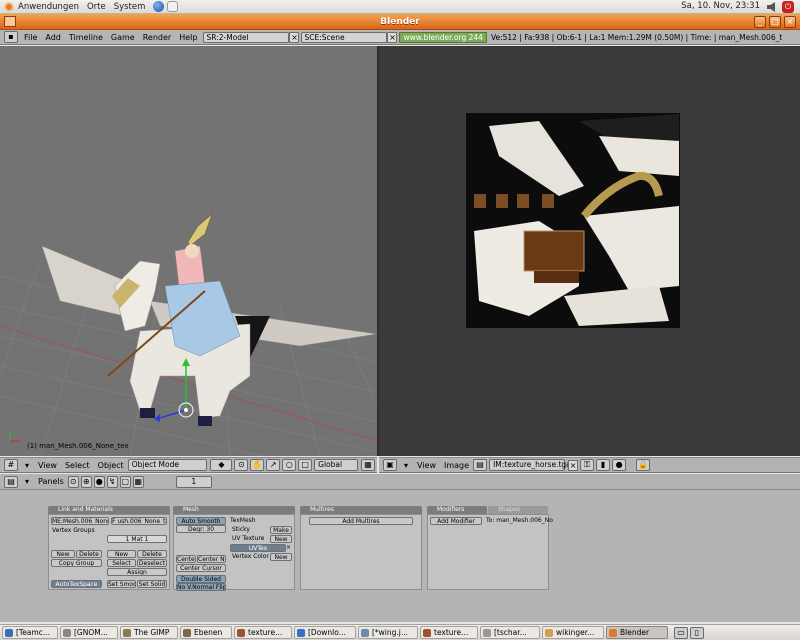  What do you see at coordinates (73, 481) in the screenshot?
I see `logic-context-icon: ⊙` at bounding box center [73, 481].